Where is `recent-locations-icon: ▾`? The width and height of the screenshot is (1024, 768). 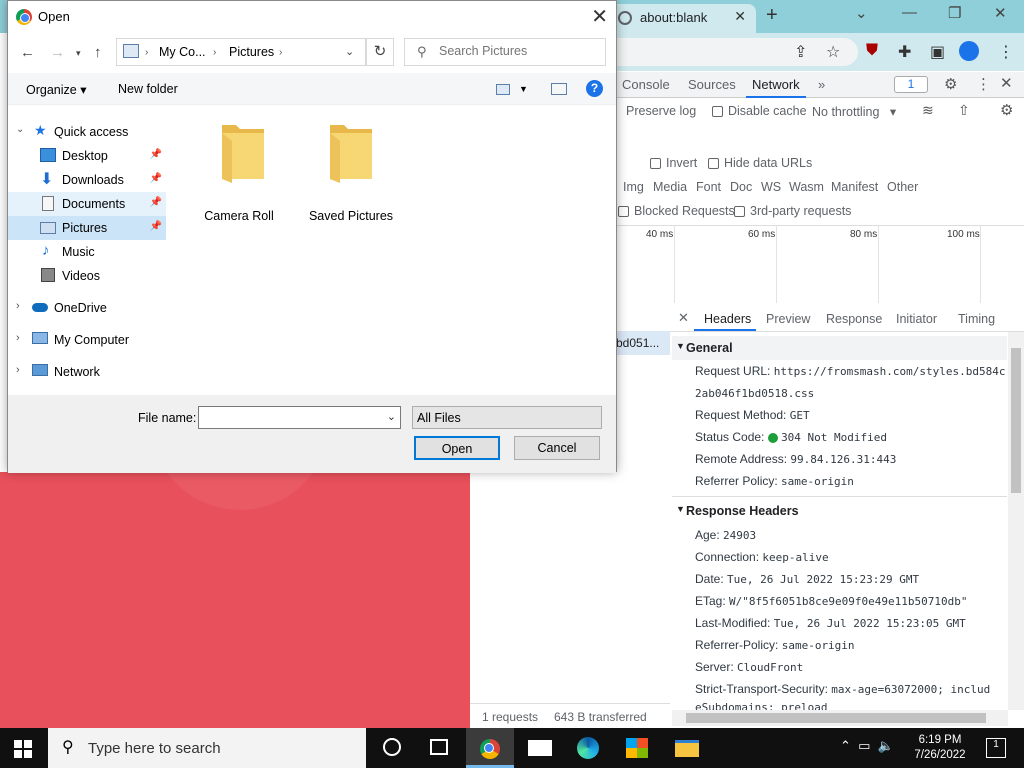 recent-locations-icon: ▾ is located at coordinates (78, 53).